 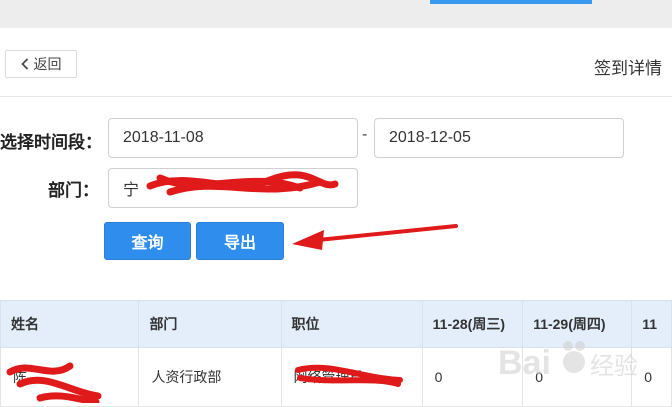 What do you see at coordinates (47, 64) in the screenshot?
I see `back-label: 返回` at bounding box center [47, 64].